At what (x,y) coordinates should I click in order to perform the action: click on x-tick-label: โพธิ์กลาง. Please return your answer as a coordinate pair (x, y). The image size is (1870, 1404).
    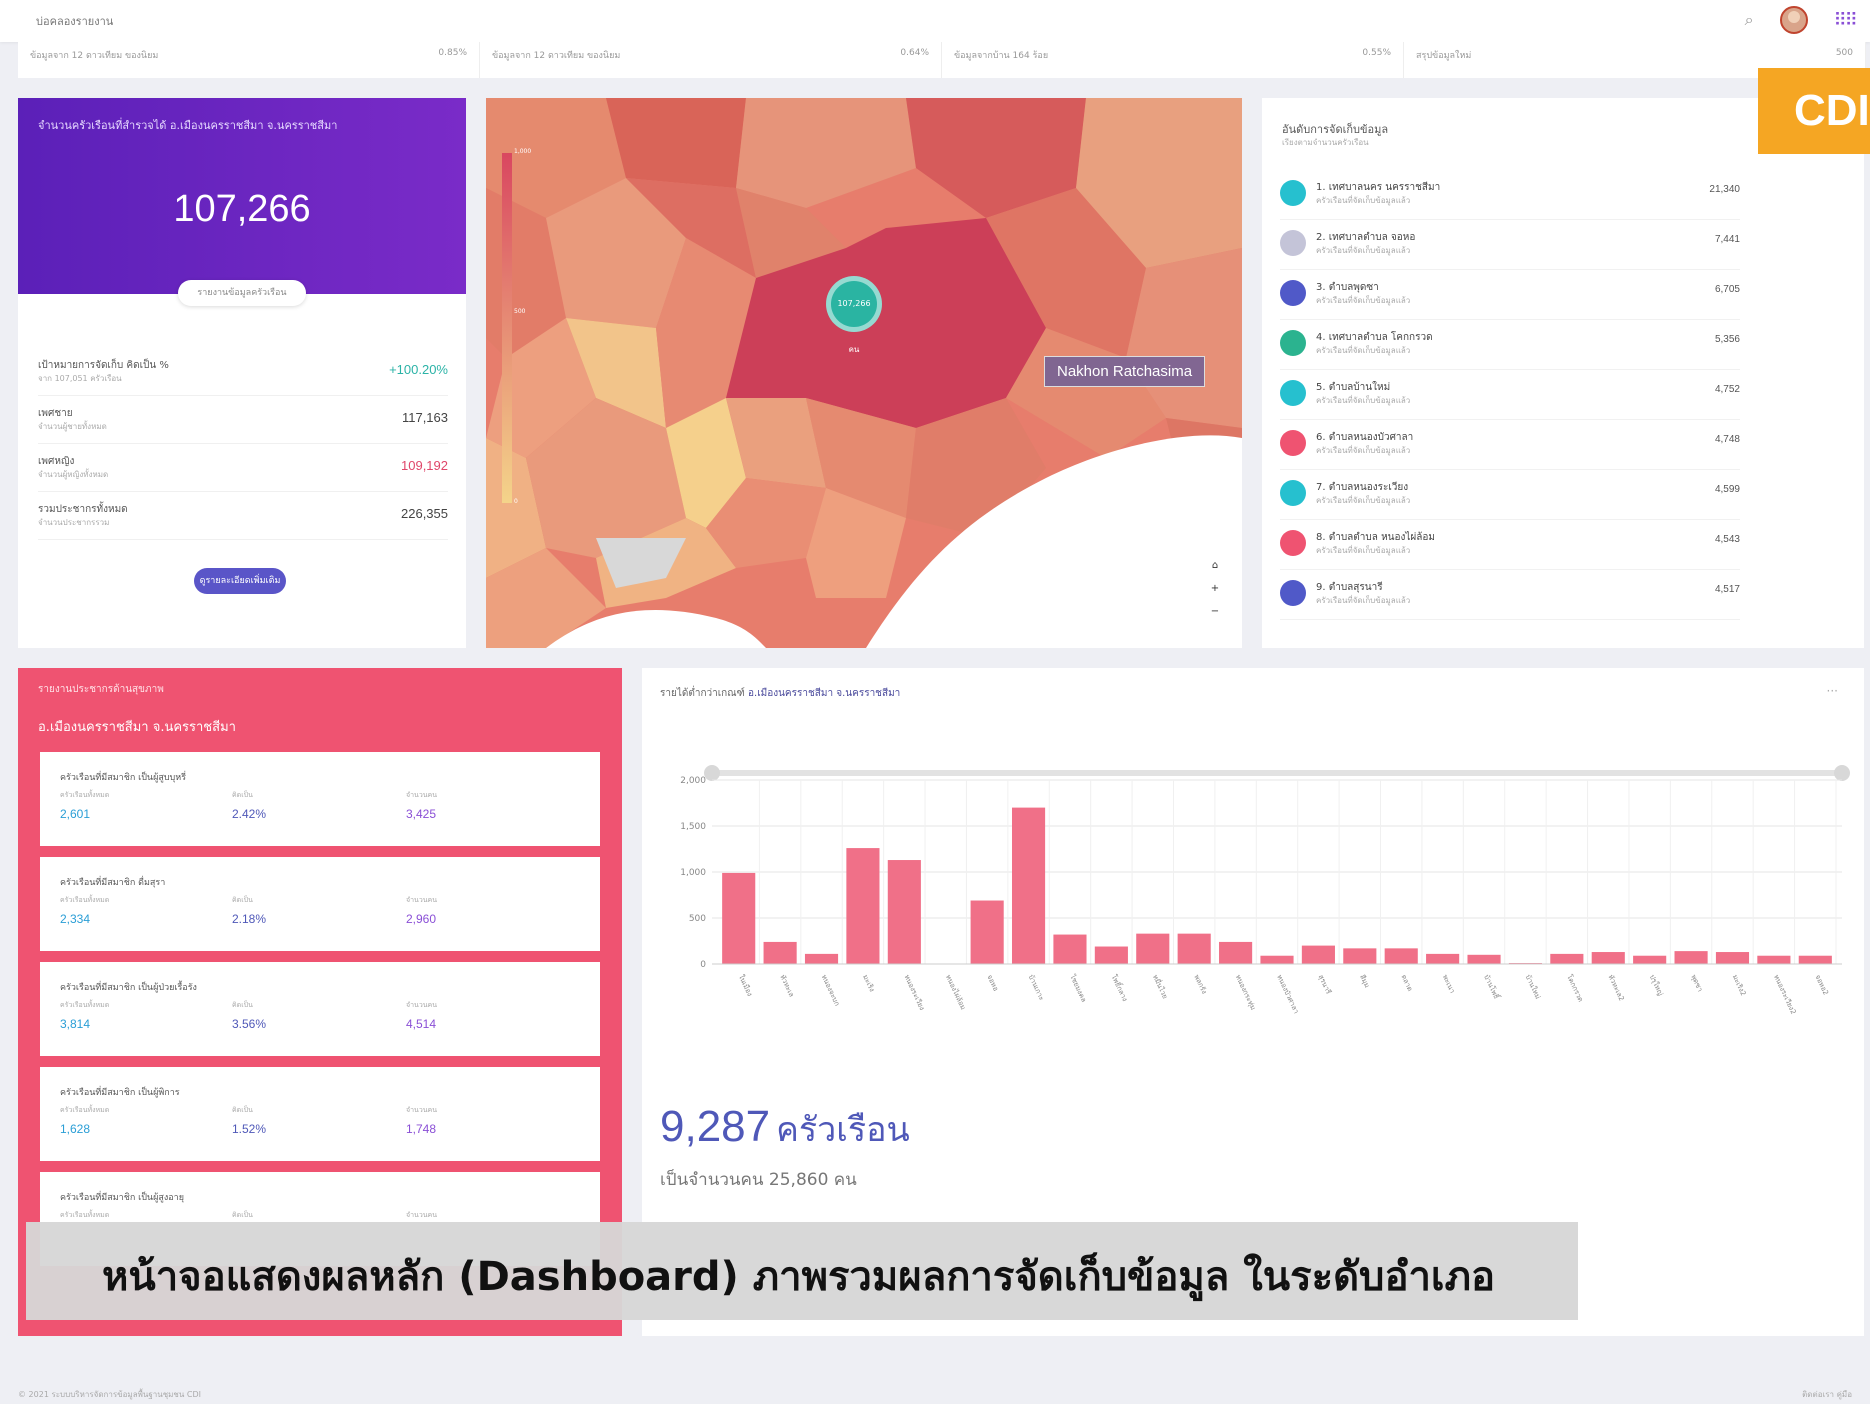
    Looking at the image, I should click on (1120, 988).